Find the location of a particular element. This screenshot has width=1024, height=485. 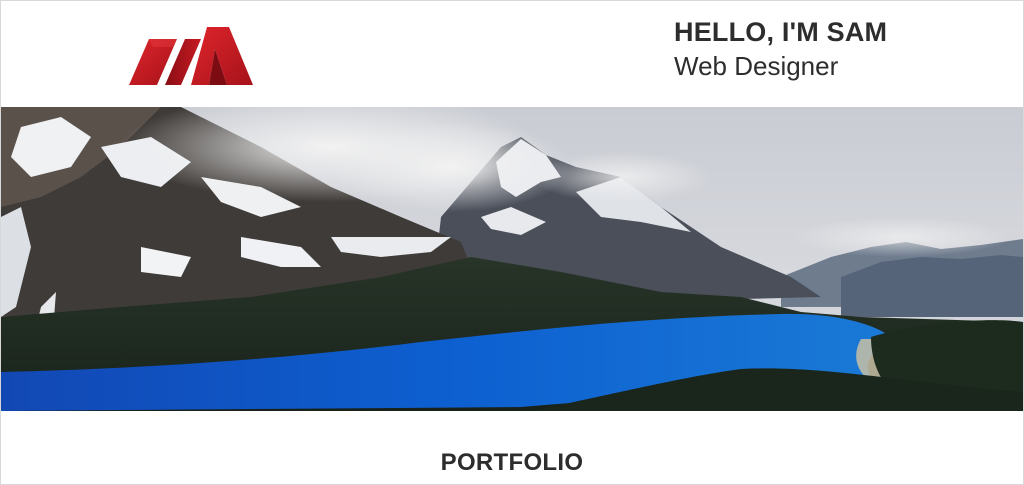

portfolio-heading: PORTFOLIO is located at coordinates (512, 462).